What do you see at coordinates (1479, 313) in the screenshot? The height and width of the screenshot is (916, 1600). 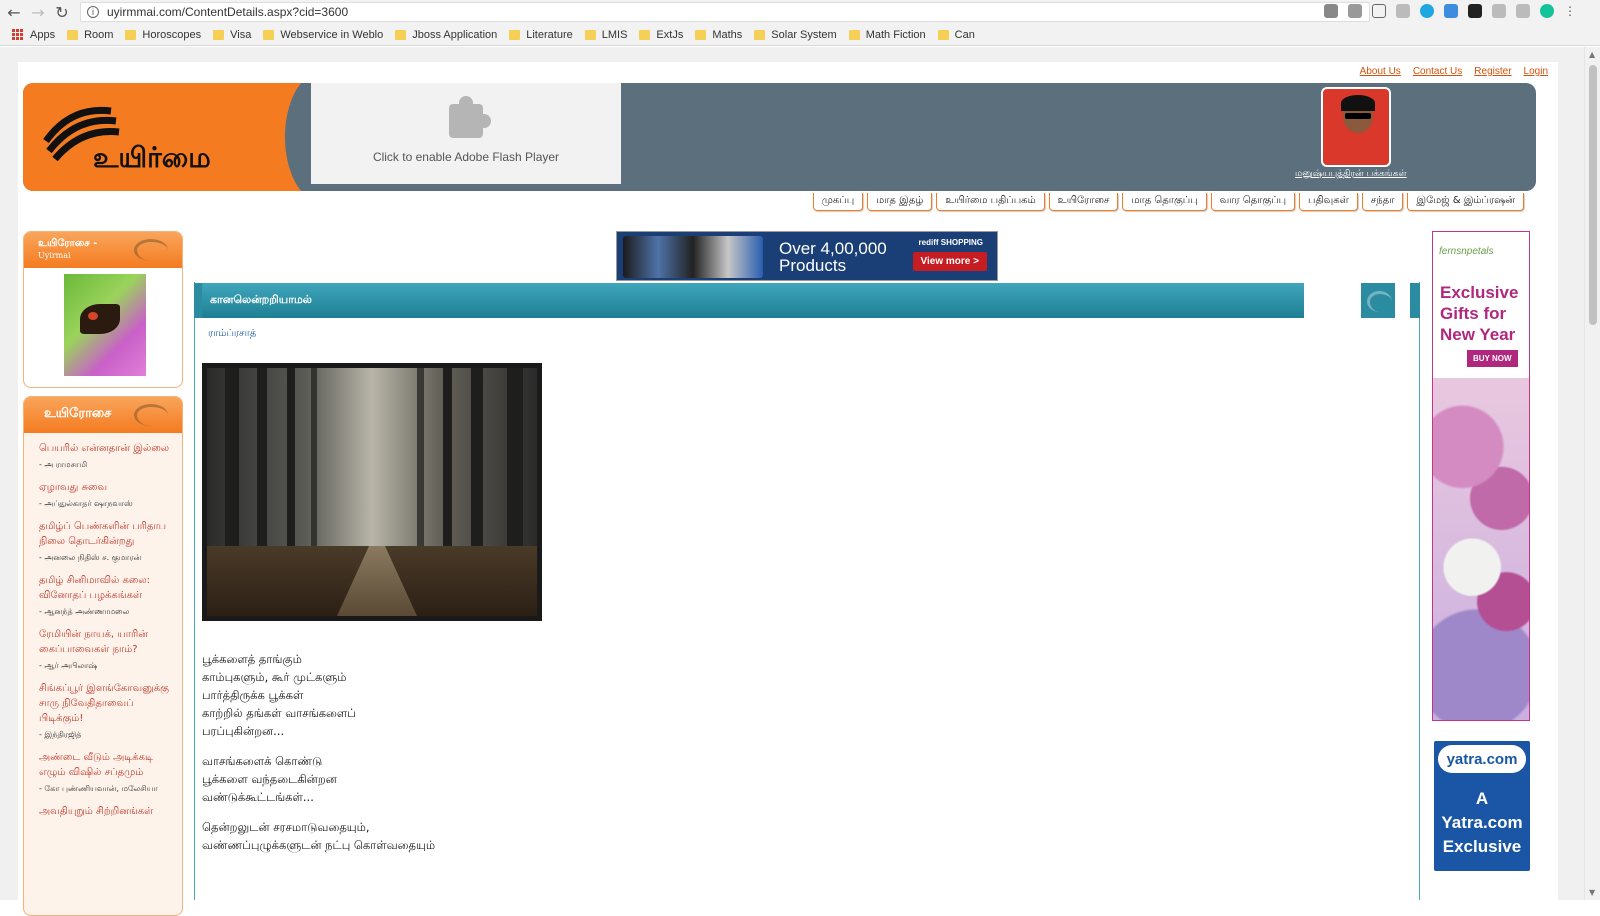 I see `ad-headline: Exclusive Gifts for New Year` at bounding box center [1479, 313].